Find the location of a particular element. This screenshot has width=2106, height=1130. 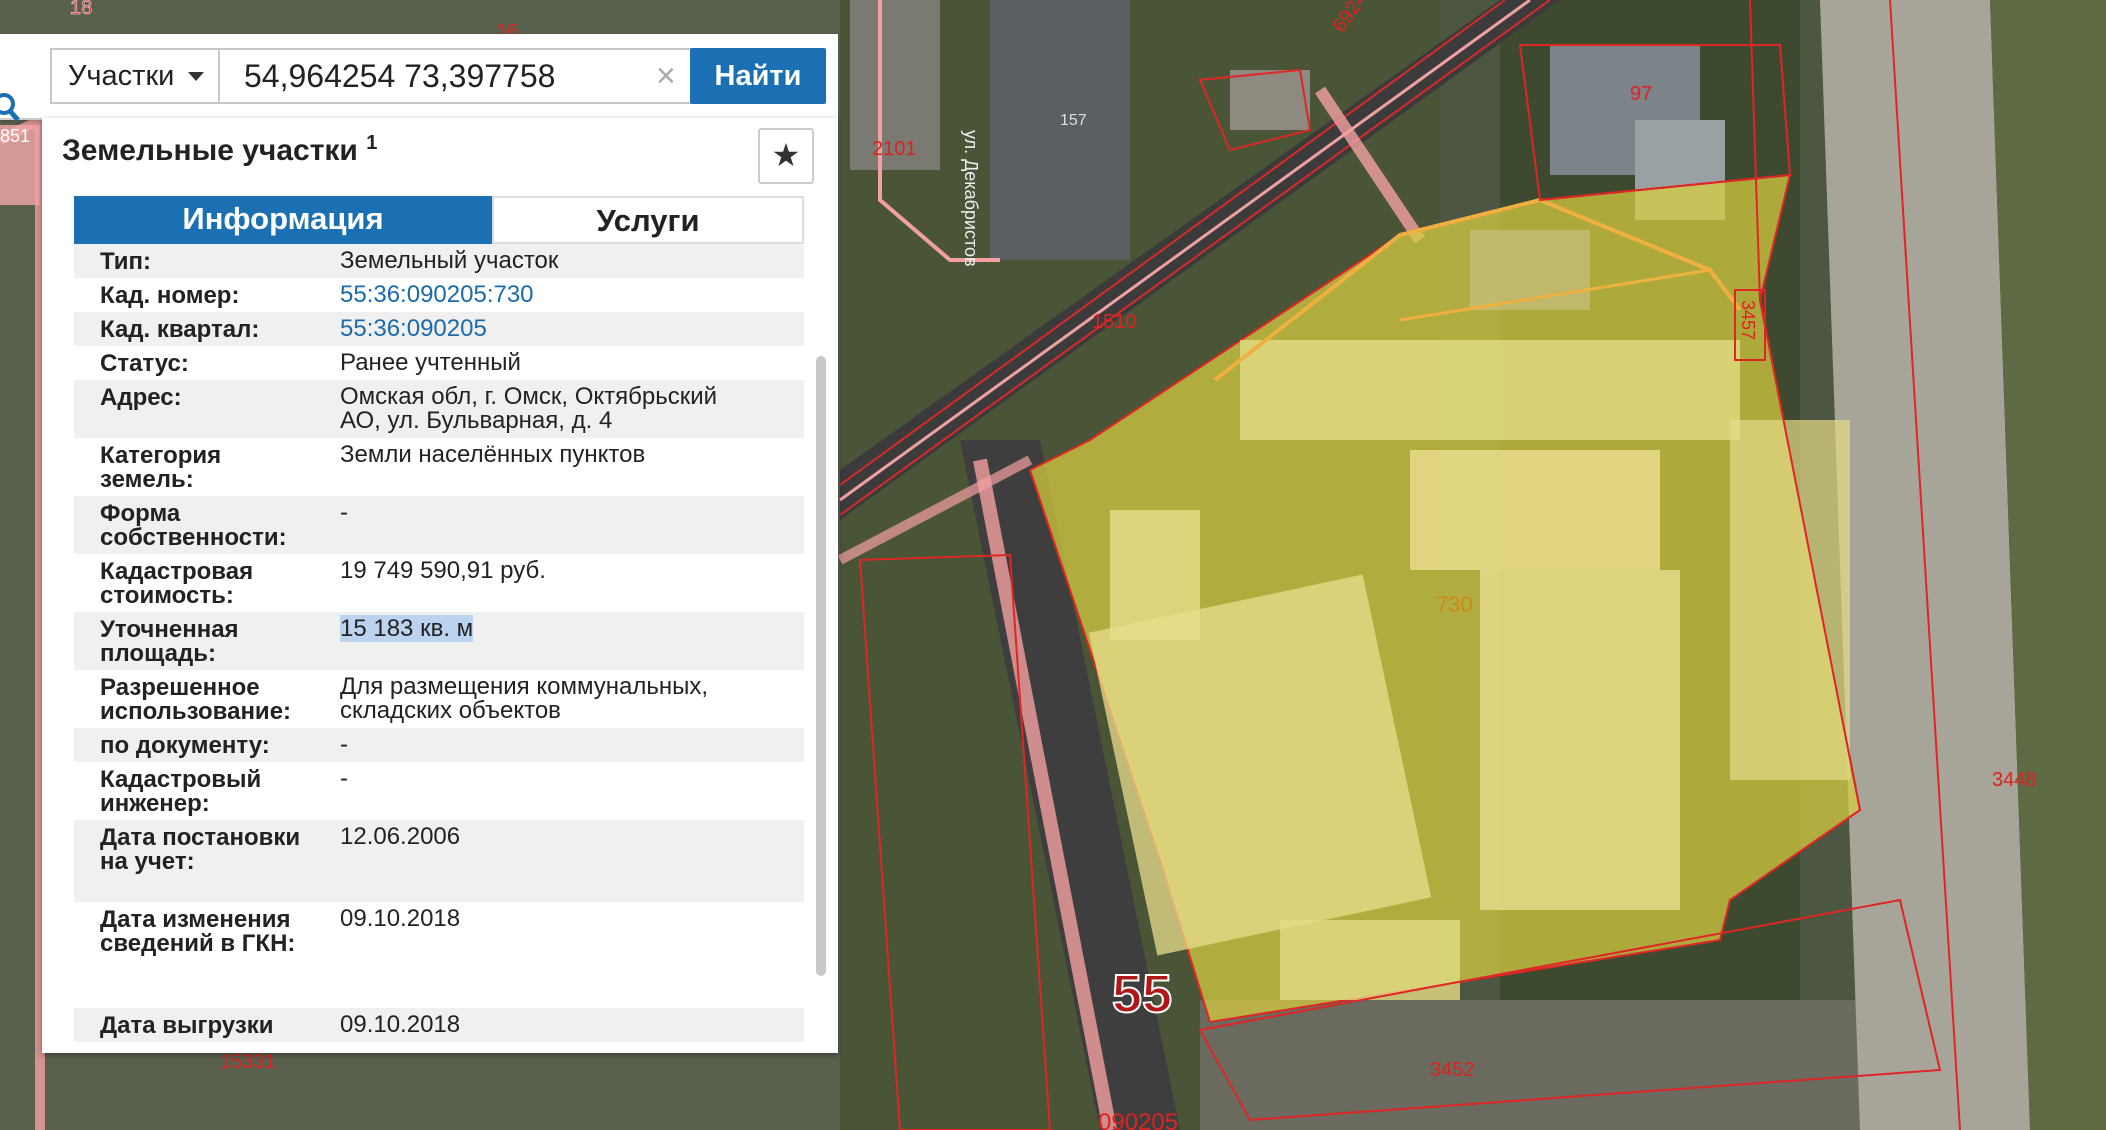

attr-label: по документу: is located at coordinates (185, 745).